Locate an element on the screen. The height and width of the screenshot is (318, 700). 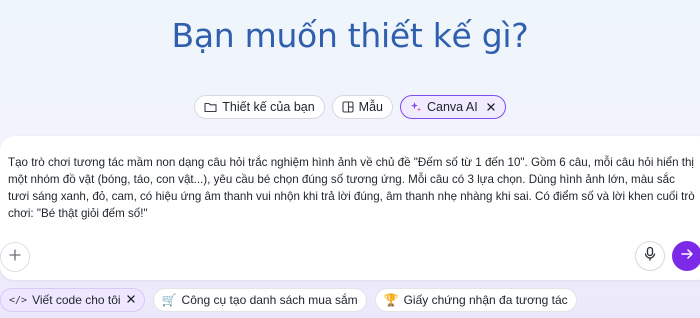
folder-icon is located at coordinates (210, 107).